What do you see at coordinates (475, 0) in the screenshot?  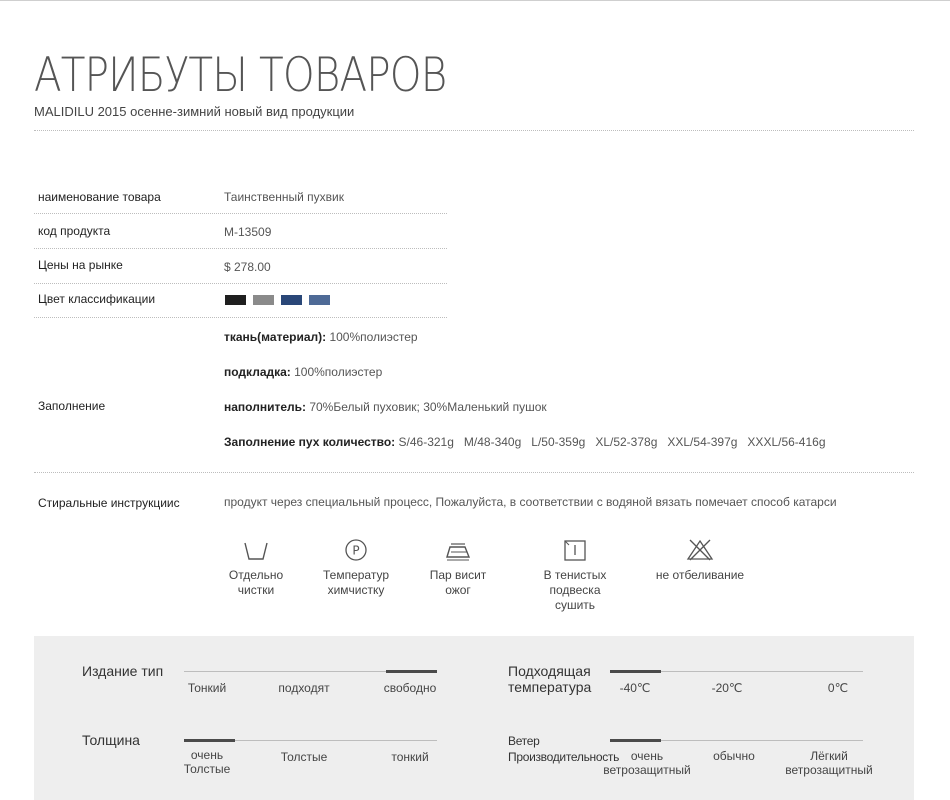 I see `top-border` at bounding box center [475, 0].